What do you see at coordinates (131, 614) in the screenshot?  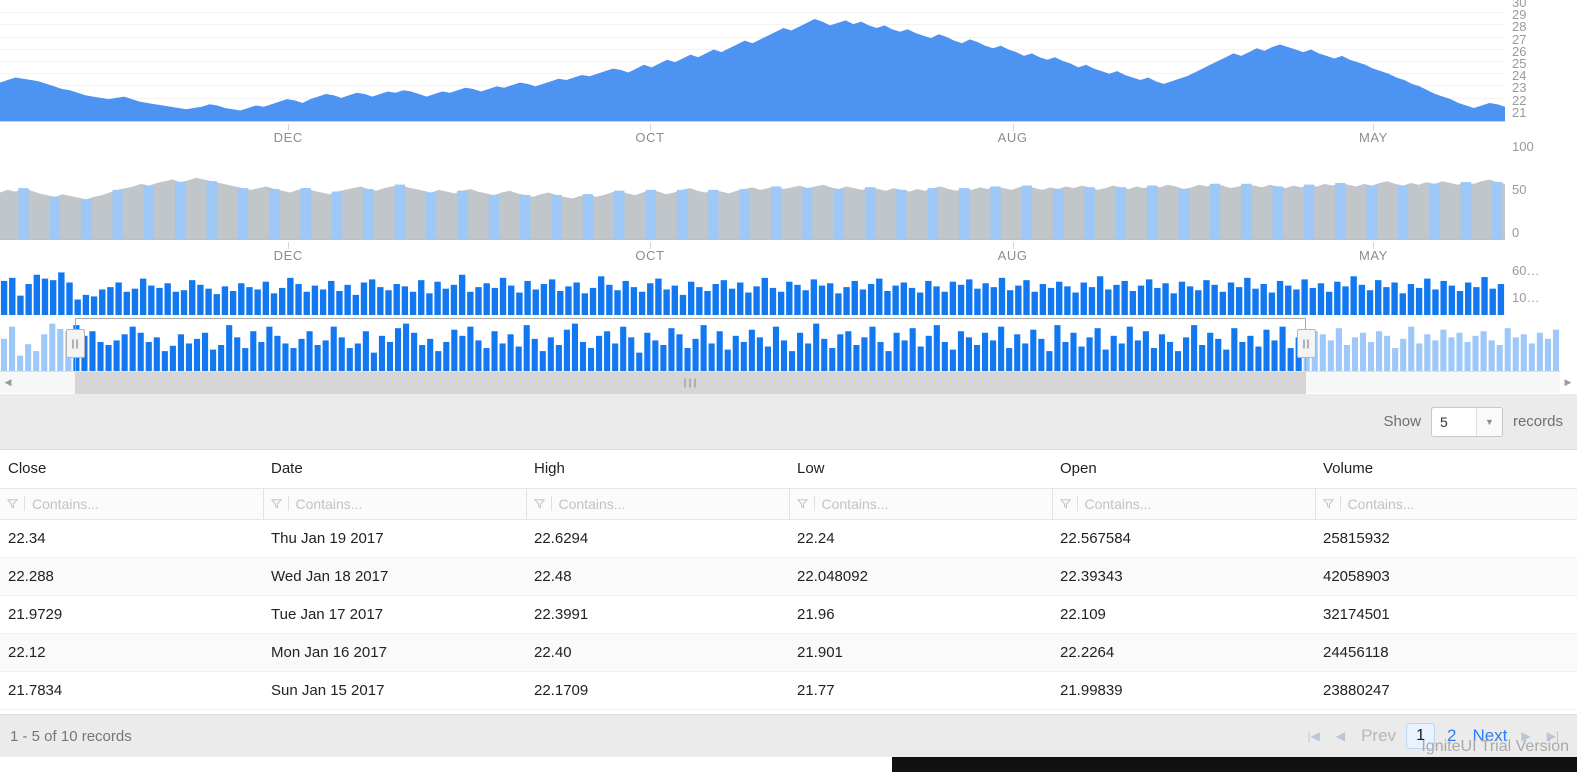 I see `cell-close: 21.9729` at bounding box center [131, 614].